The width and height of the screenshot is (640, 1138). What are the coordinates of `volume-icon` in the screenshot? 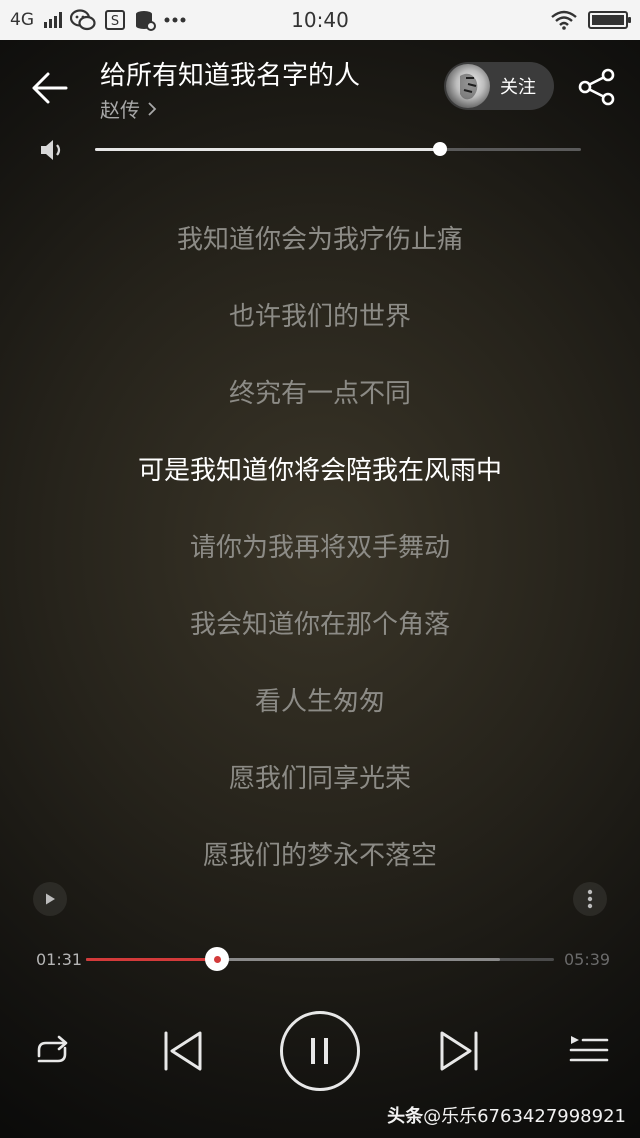 It's located at (52, 150).